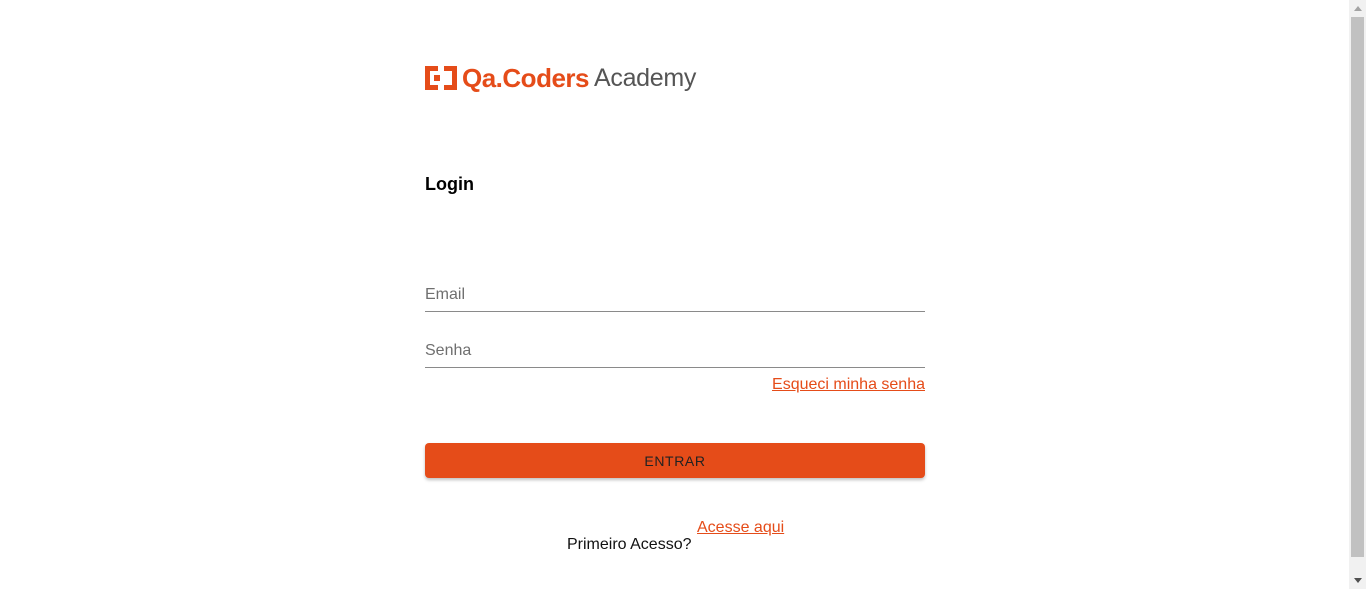  I want to click on first-access-text: Primeiro Acesso?, so click(629, 544).